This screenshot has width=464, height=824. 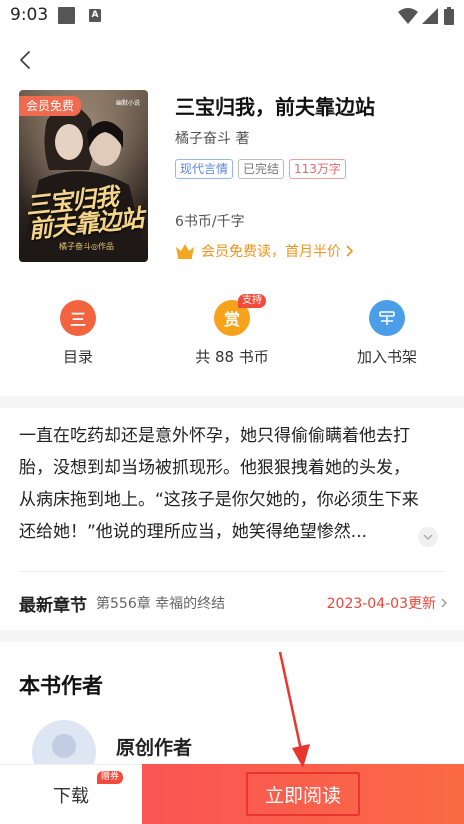 What do you see at coordinates (29, 15) in the screenshot?
I see `status-time: 9:03` at bounding box center [29, 15].